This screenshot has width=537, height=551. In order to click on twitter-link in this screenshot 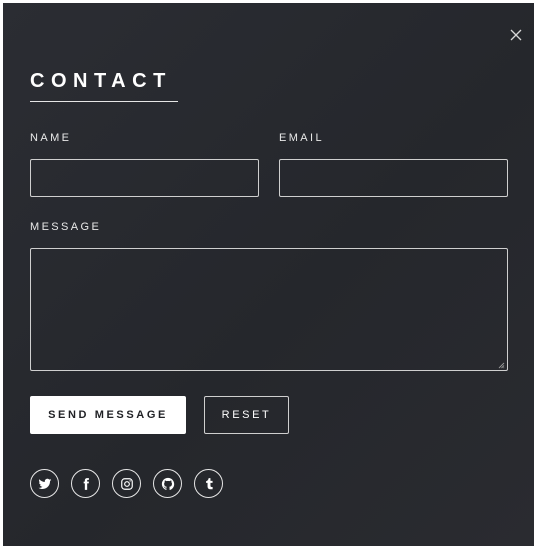, I will do `click(44, 483)`.